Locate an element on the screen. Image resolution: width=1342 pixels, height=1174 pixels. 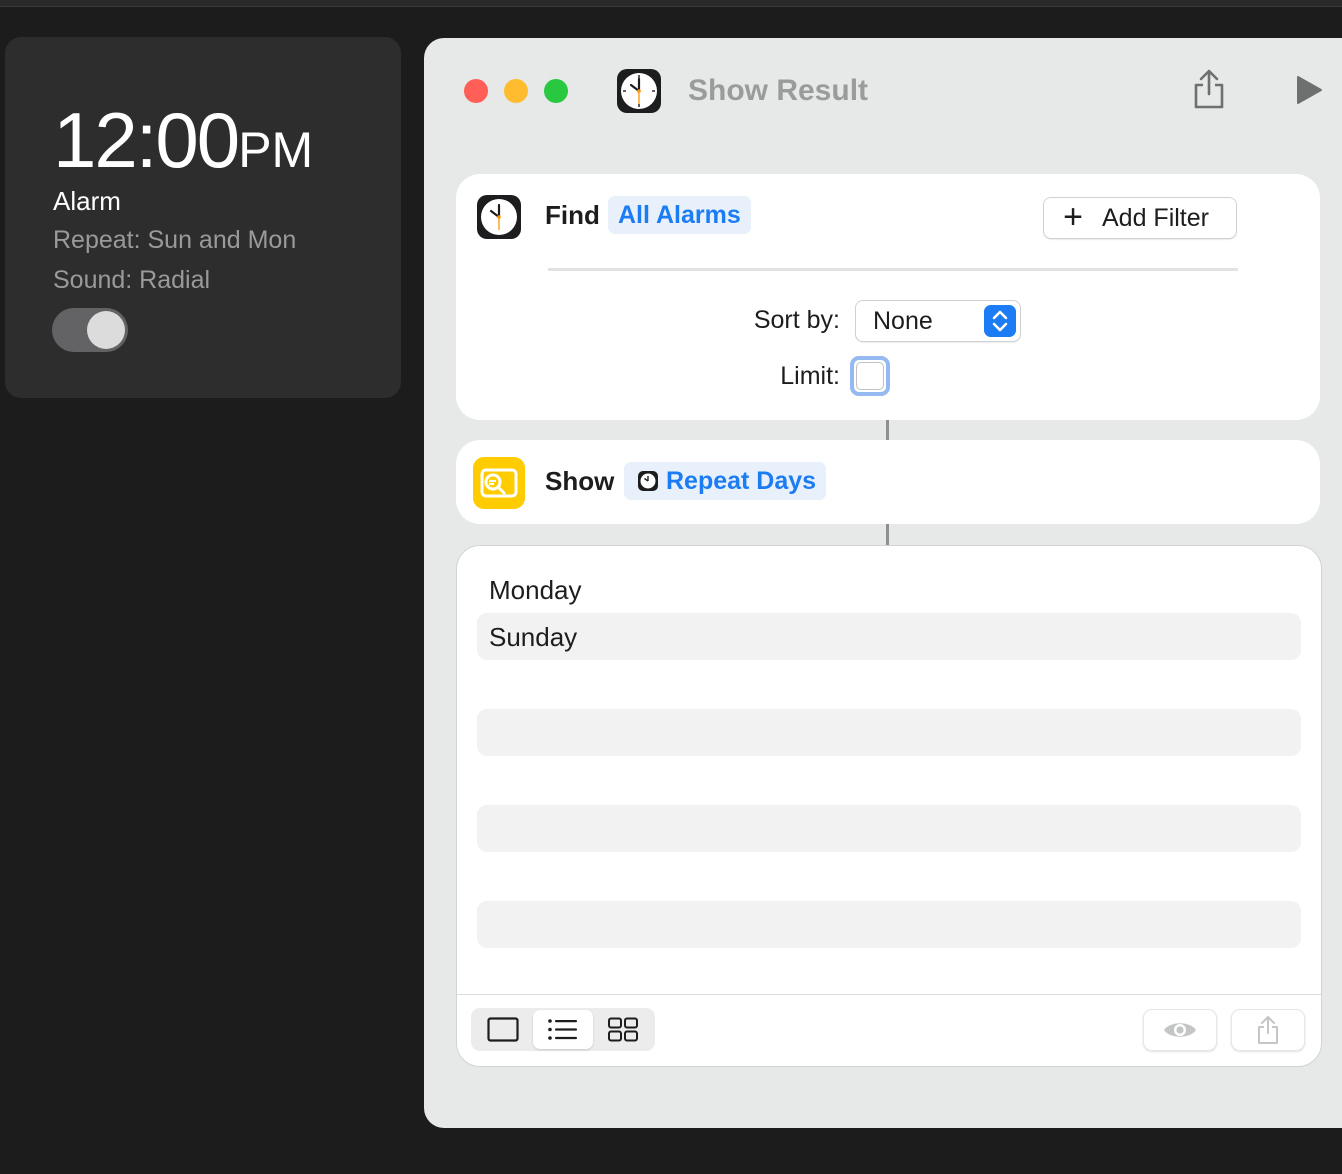
alarm-ampm: PM is located at coordinates (276, 150).